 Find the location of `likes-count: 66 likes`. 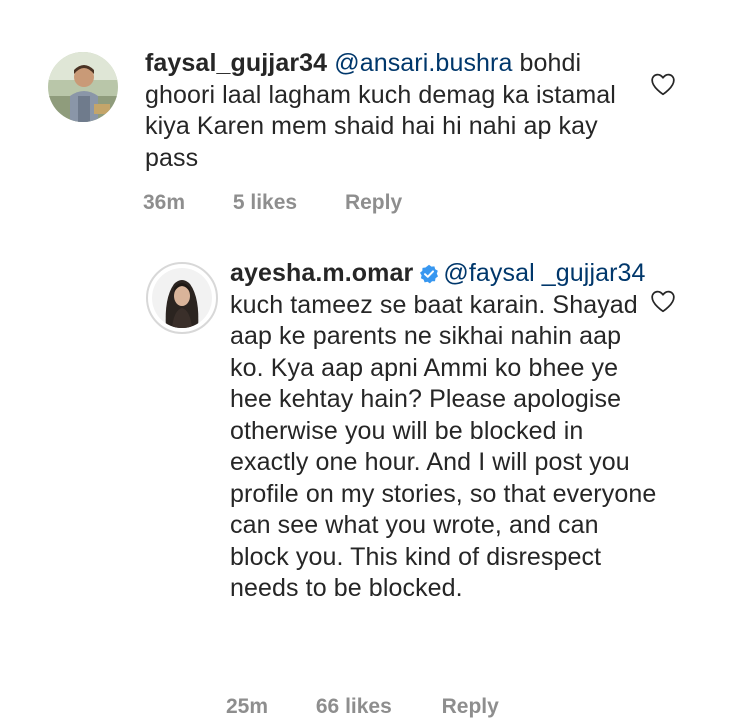

likes-count: 66 likes is located at coordinates (354, 707).